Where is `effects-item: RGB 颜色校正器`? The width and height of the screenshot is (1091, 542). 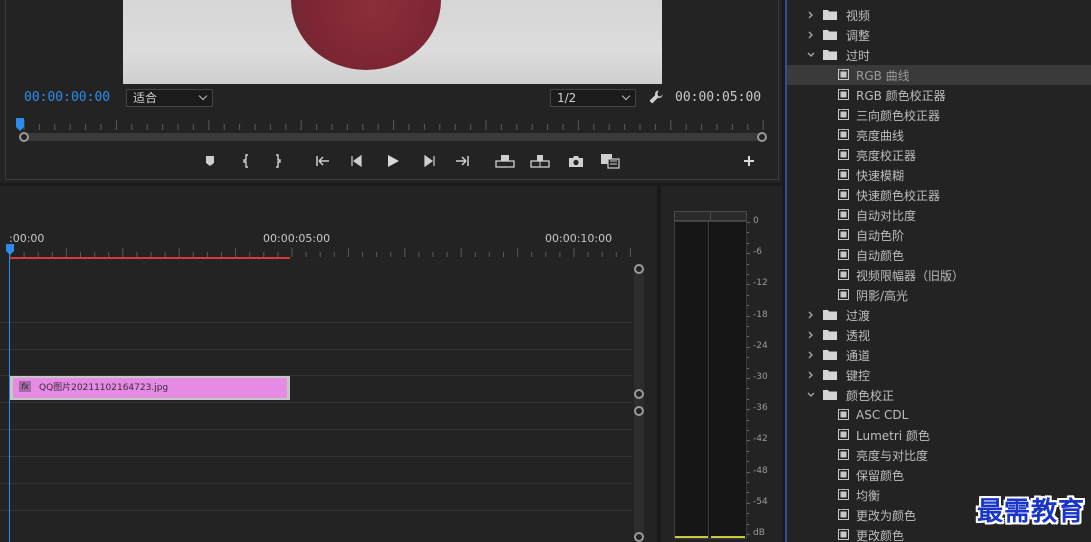 effects-item: RGB 颜色校正器 is located at coordinates (939, 95).